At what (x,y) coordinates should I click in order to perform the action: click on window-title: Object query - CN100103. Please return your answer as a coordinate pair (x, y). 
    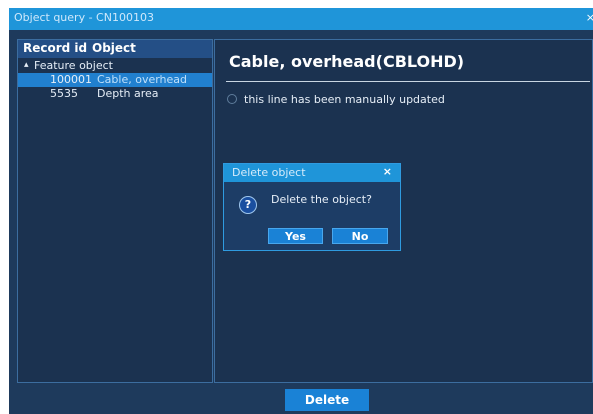
    Looking at the image, I should click on (84, 17).